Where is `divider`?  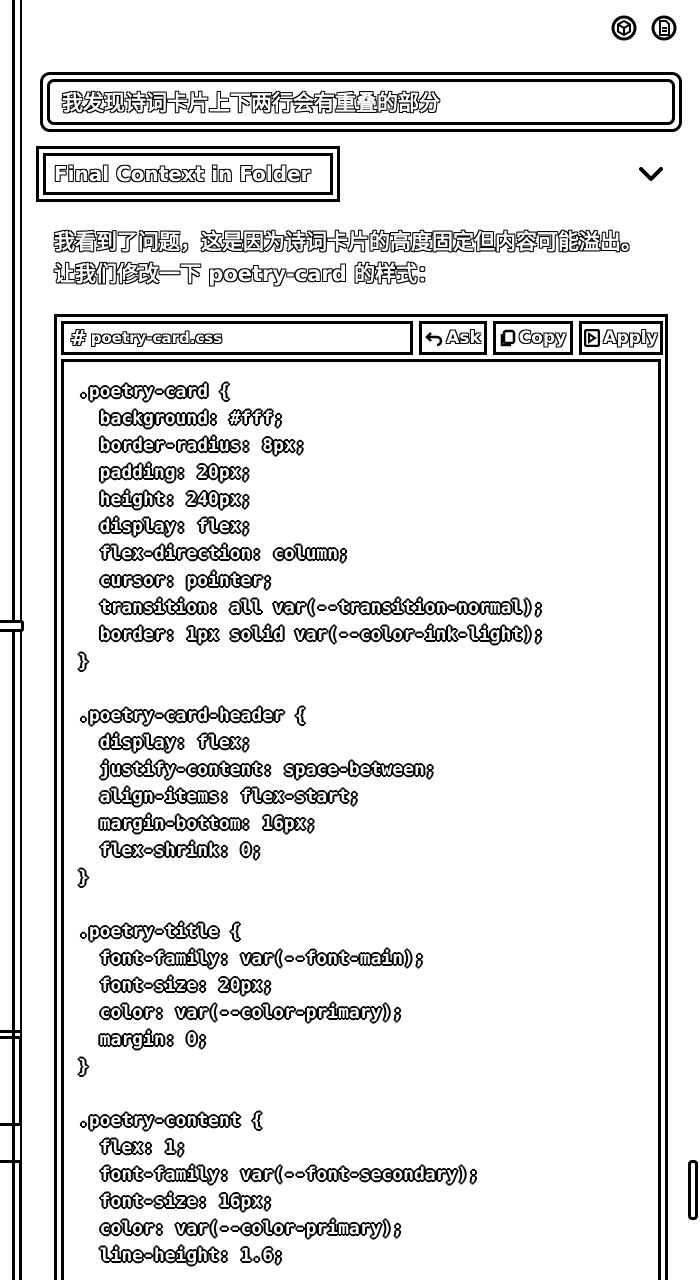
divider is located at coordinates (11, 1031).